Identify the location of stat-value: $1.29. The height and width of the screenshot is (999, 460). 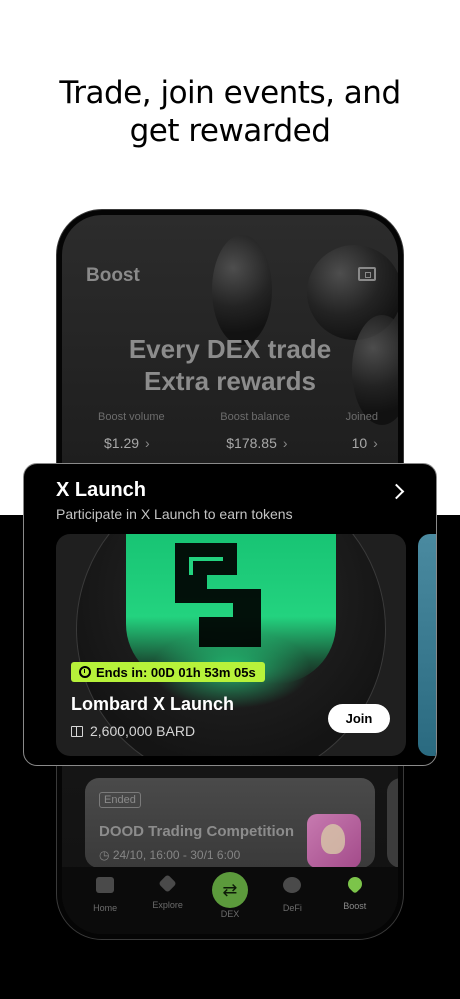
(122, 443).